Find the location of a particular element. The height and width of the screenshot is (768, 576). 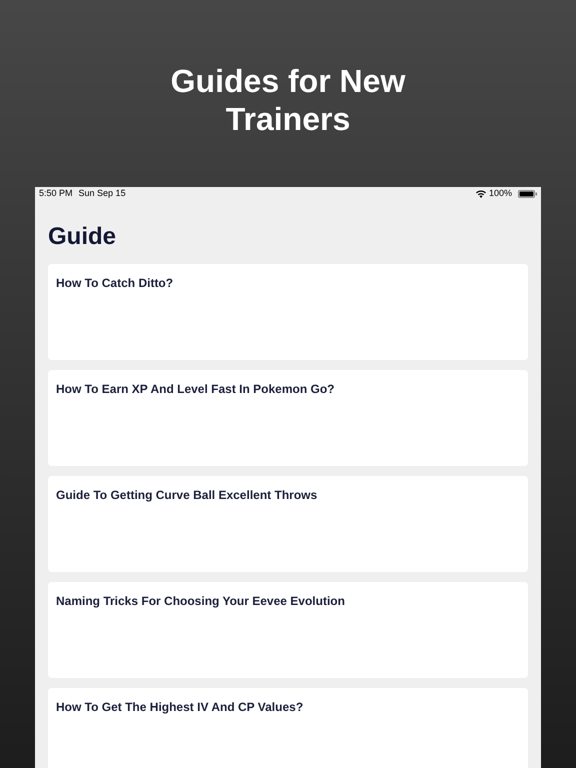

guide-title: Guide To Getting Curve Ball Excellent Throws is located at coordinates (187, 495).